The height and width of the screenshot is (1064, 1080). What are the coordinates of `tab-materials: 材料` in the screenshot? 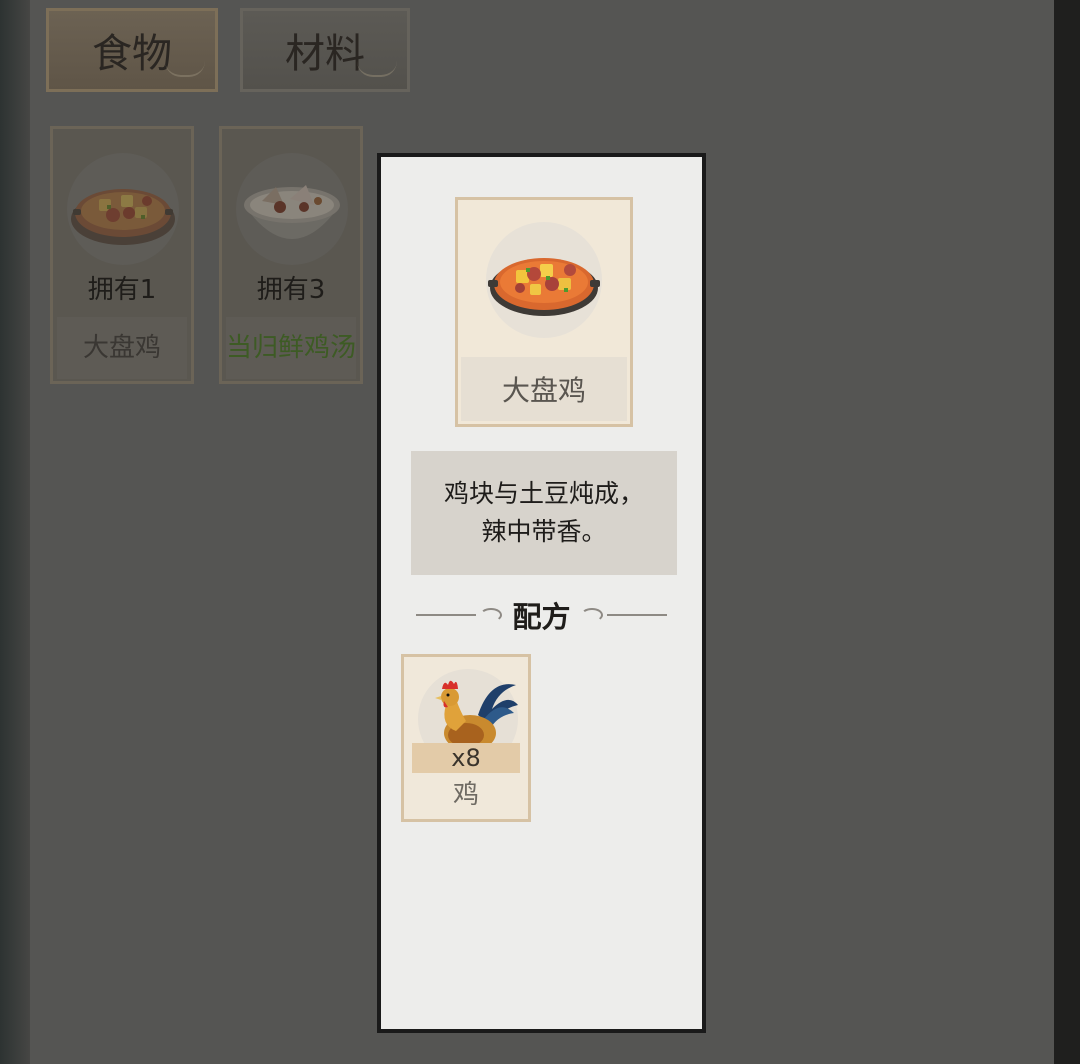 It's located at (325, 50).